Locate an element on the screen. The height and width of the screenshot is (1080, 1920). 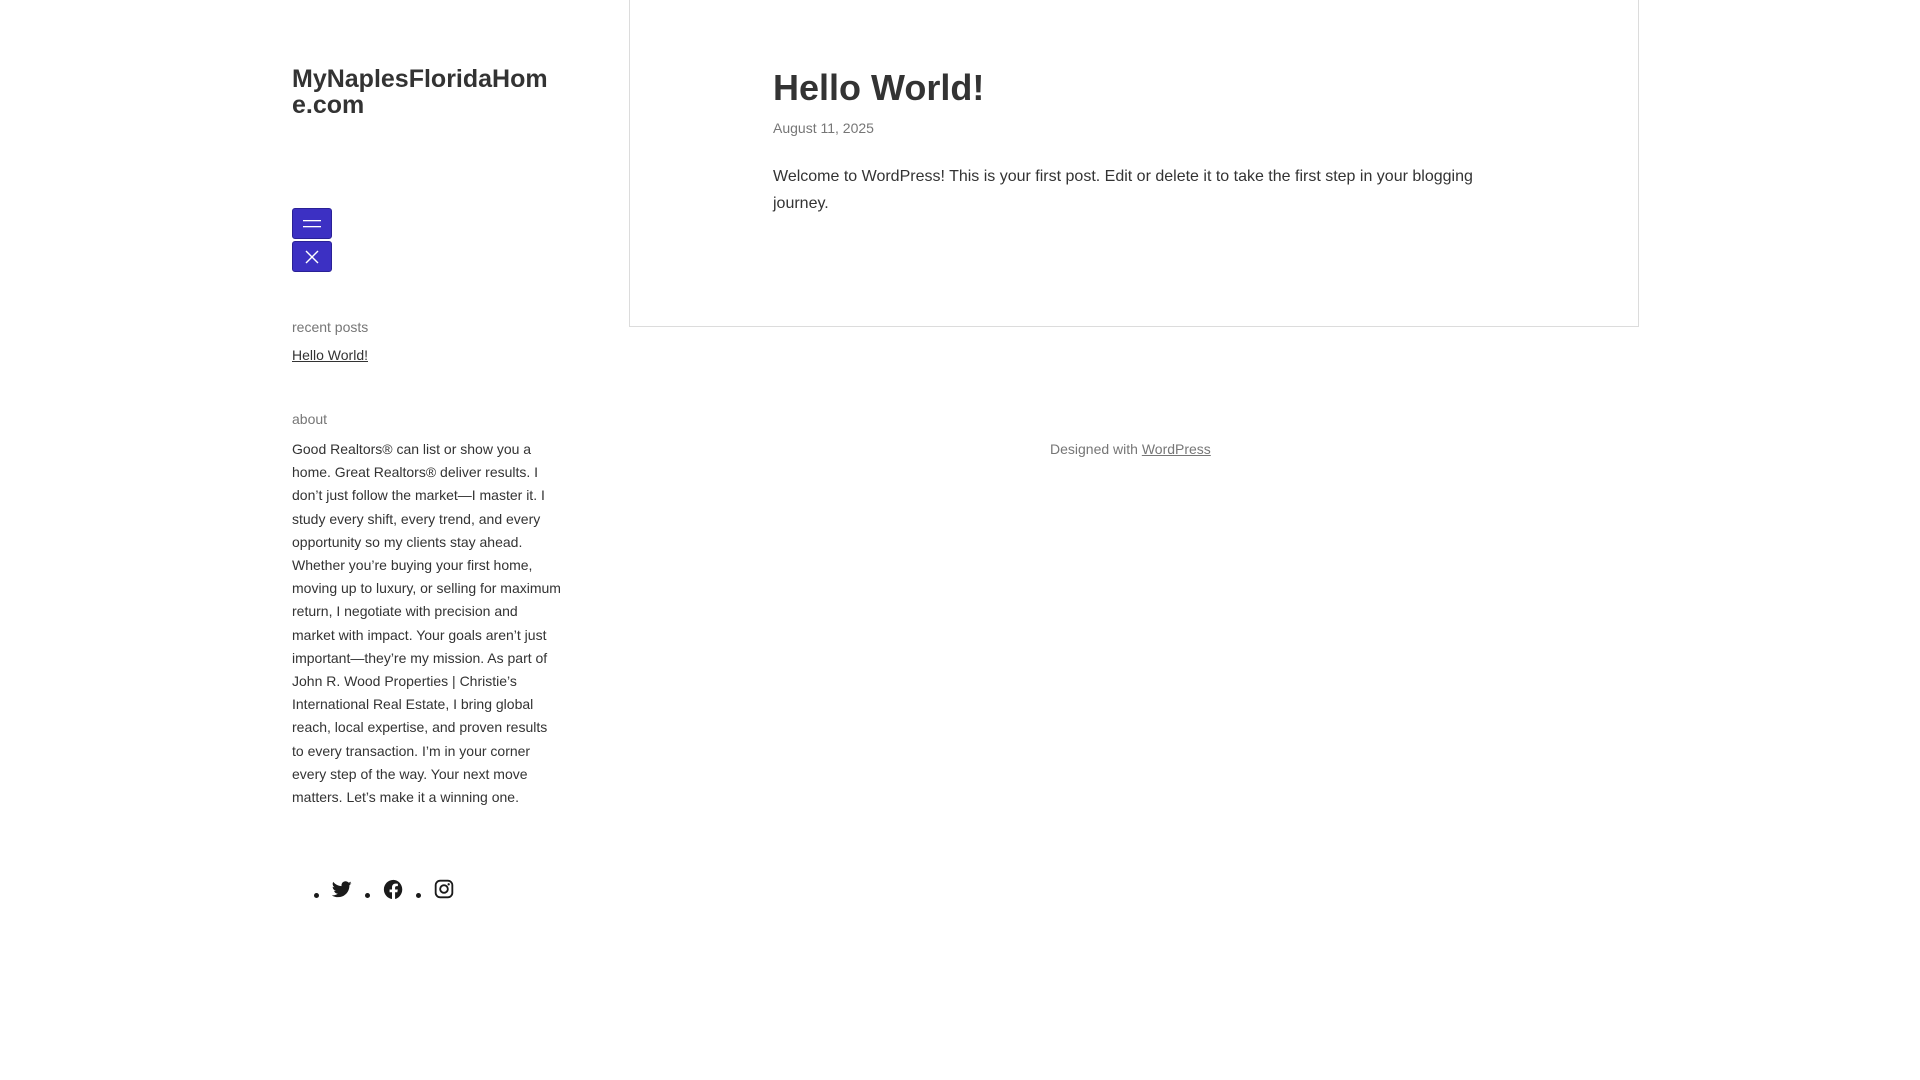
social-links is located at coordinates (390, 889).